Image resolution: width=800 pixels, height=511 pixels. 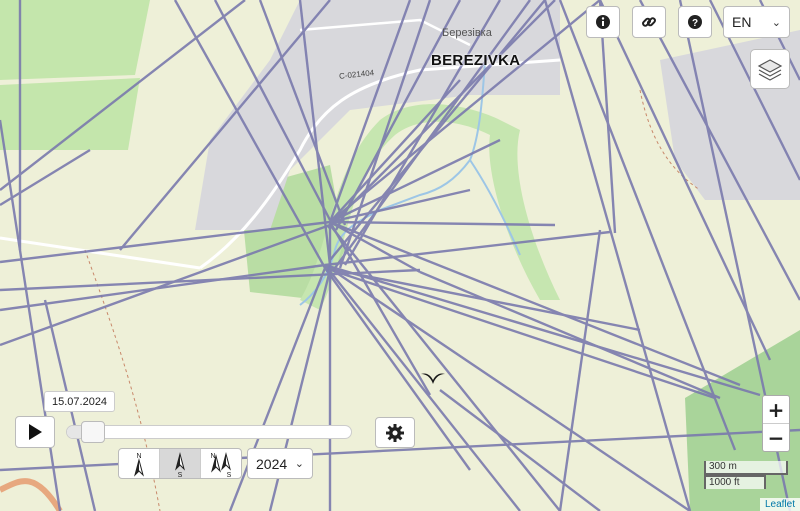 What do you see at coordinates (742, 22) in the screenshot?
I see `language-value: EN` at bounding box center [742, 22].